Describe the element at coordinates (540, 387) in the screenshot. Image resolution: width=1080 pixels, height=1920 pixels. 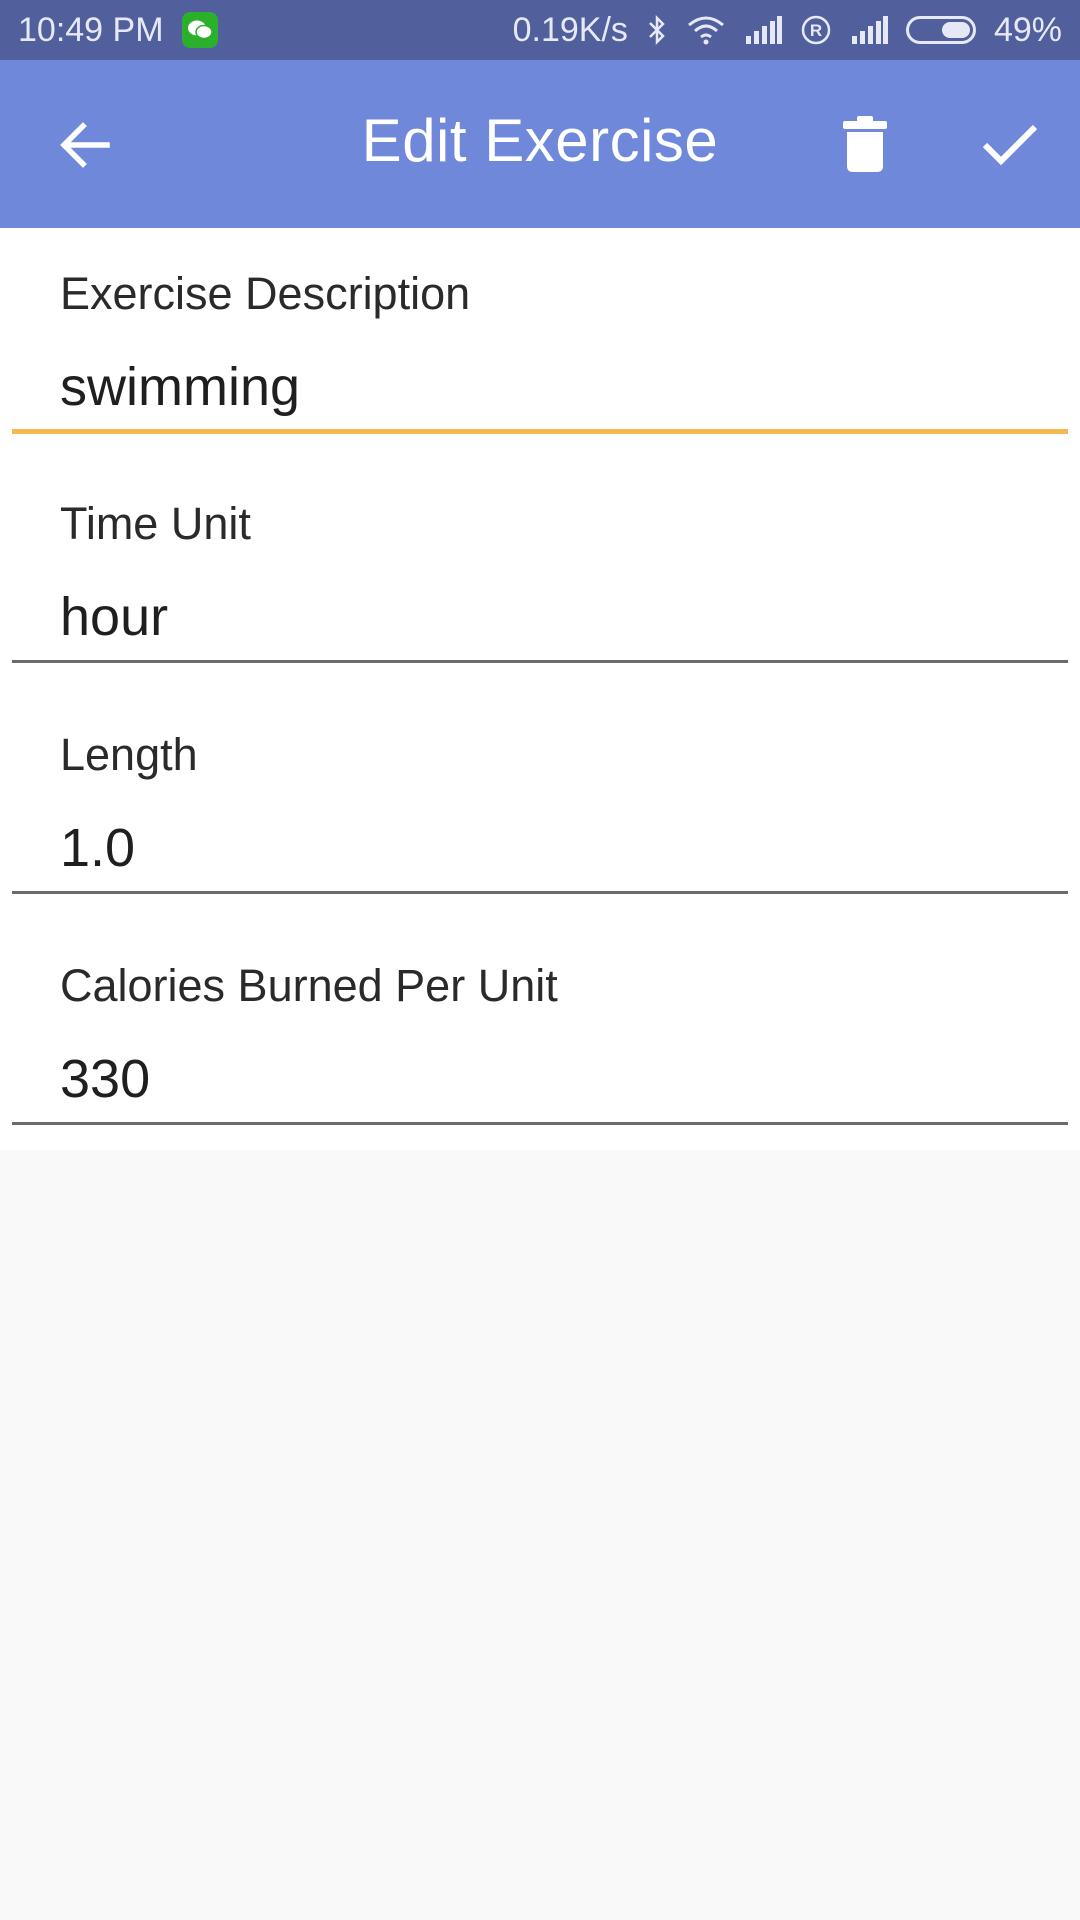
I see `exercise-description-input: swimming` at that location.